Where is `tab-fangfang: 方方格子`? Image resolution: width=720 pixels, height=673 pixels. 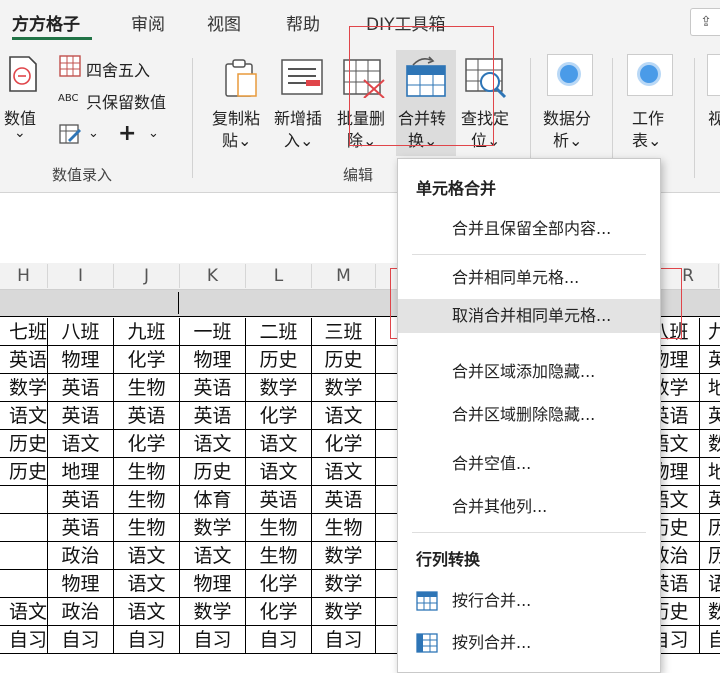
tab-fangfang: 方方格子 is located at coordinates (46, 22).